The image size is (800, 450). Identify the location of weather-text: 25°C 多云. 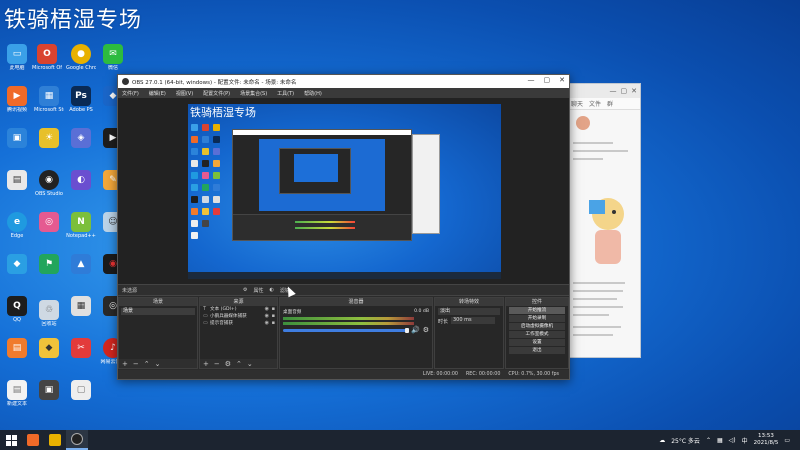
(685, 440).